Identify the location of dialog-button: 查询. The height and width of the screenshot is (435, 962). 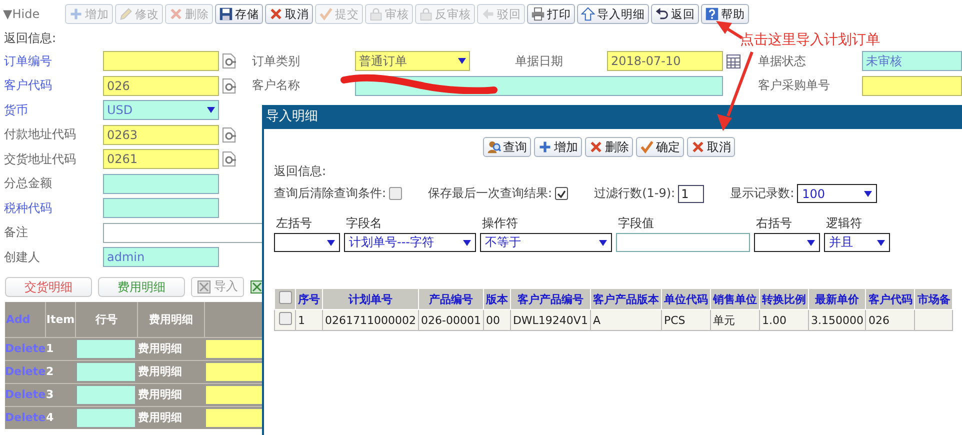
(507, 147).